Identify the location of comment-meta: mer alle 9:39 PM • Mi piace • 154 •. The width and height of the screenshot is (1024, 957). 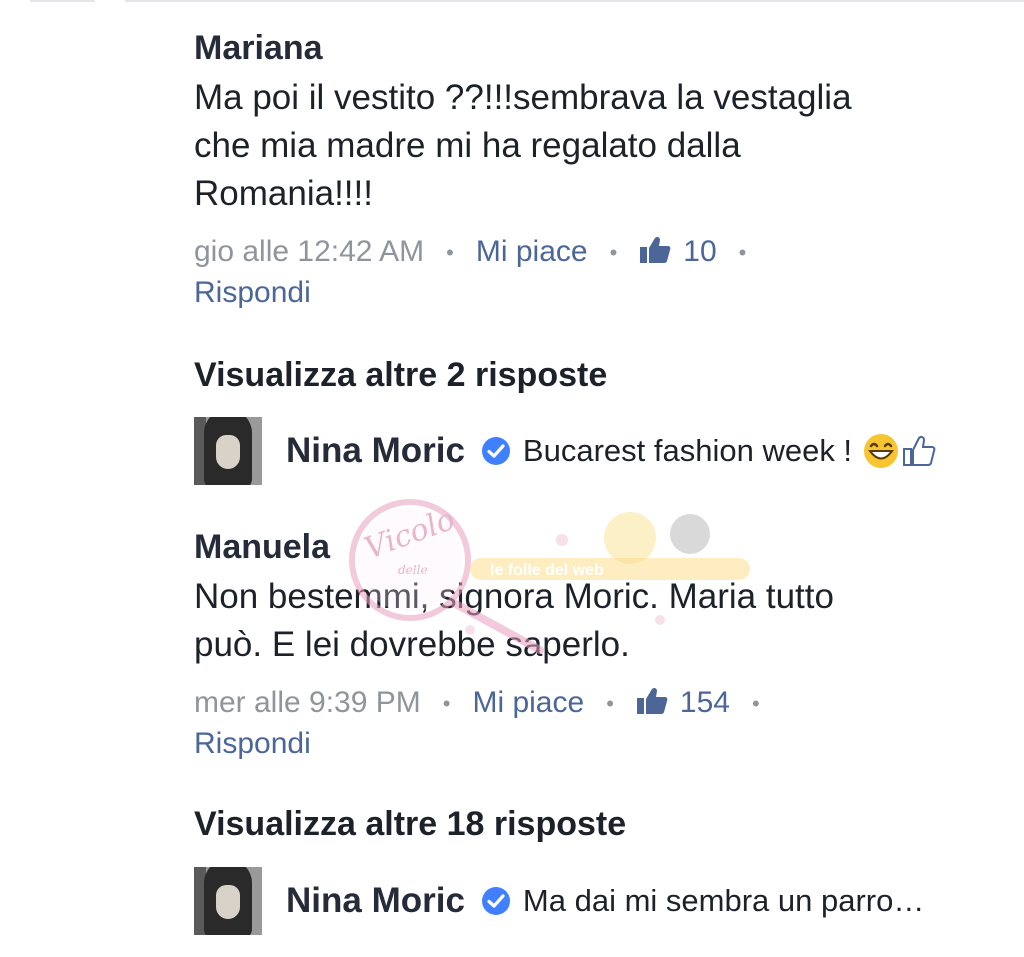
(584, 703).